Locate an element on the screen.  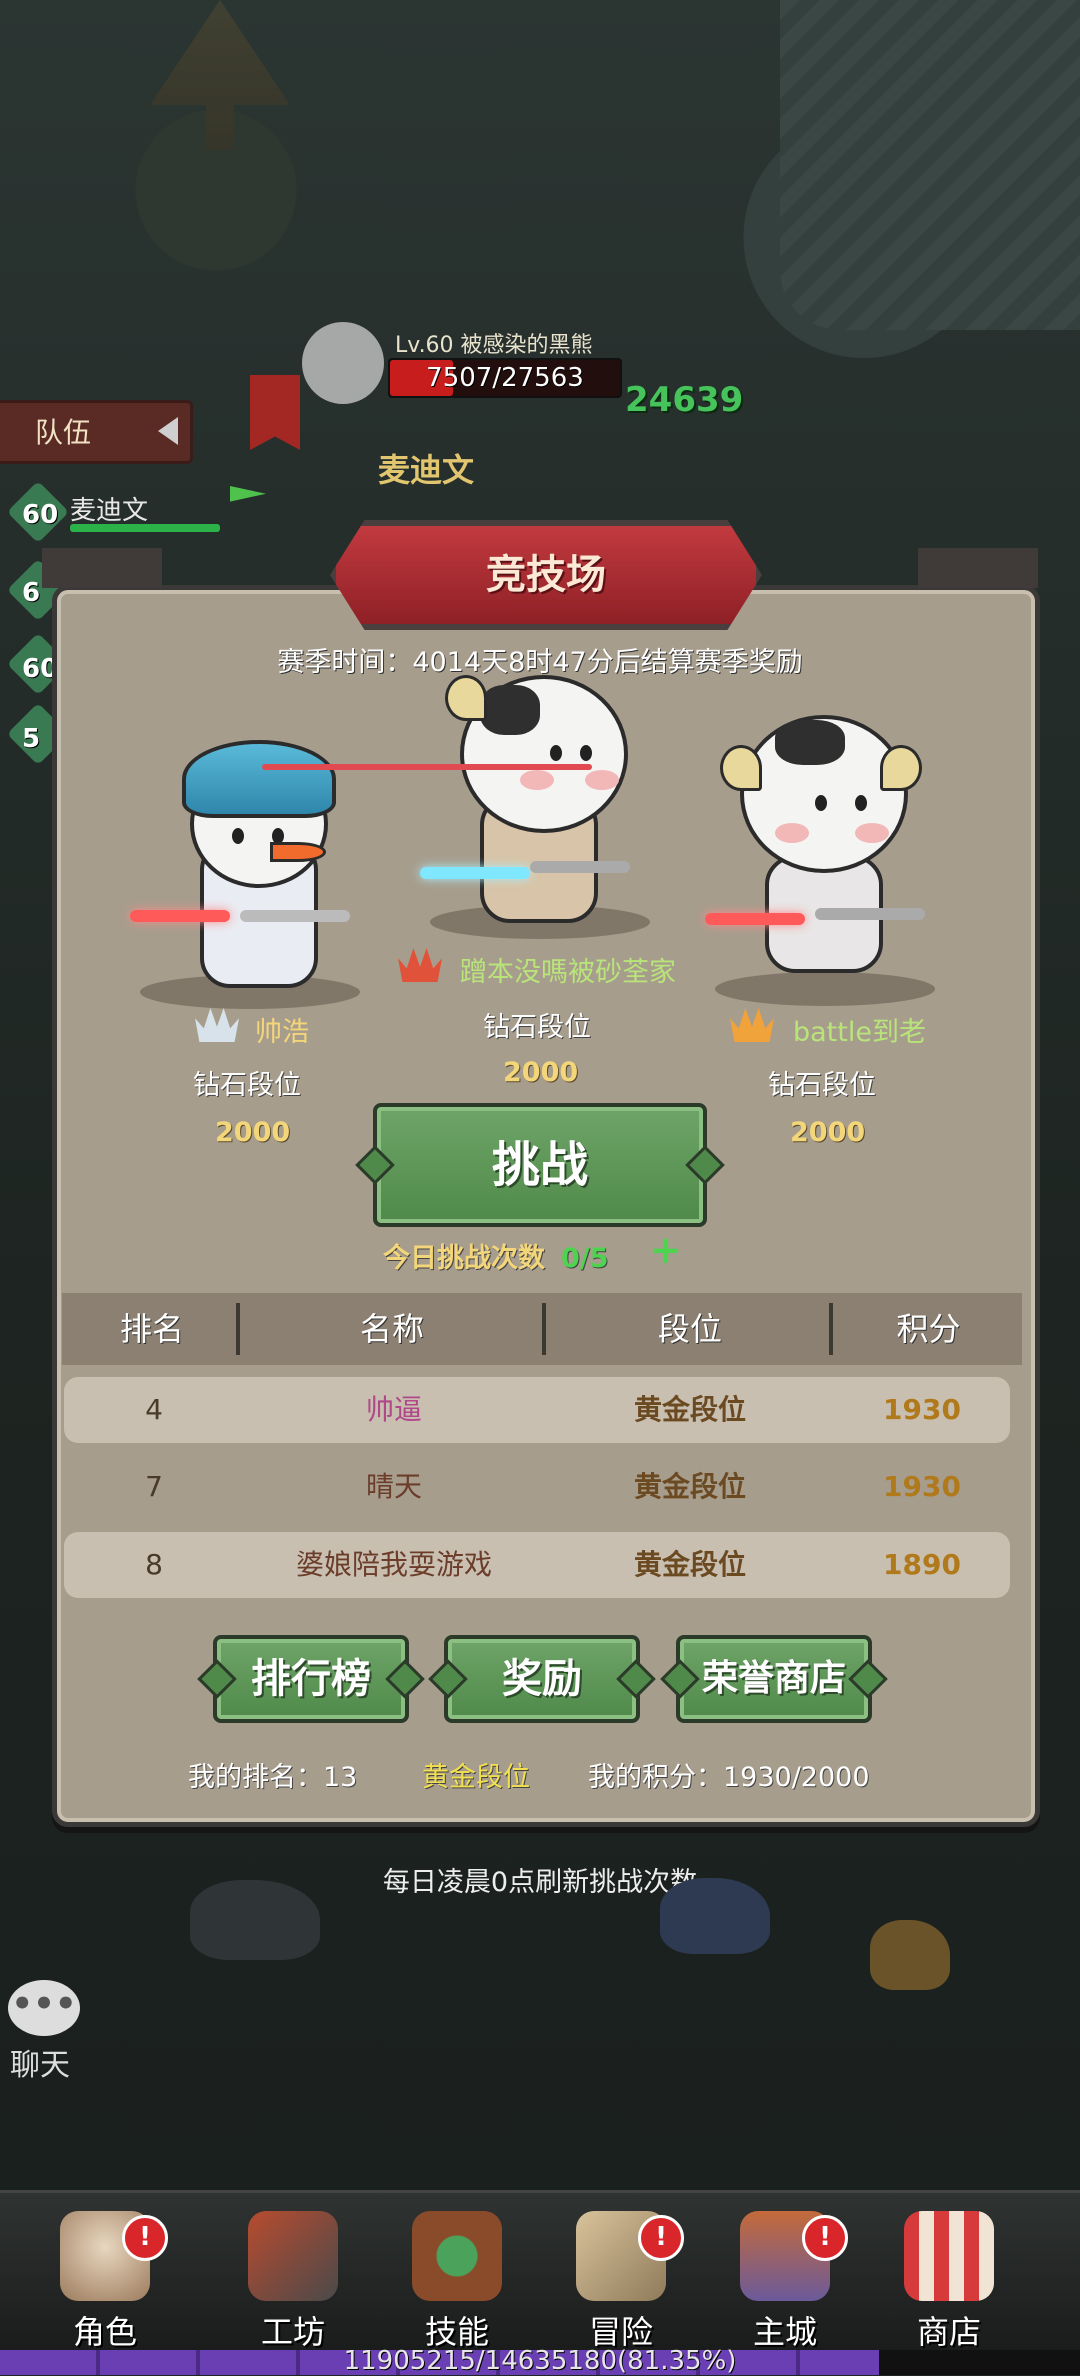
leaderboard-button-label: 排行榜 is located at coordinates (311, 1679).